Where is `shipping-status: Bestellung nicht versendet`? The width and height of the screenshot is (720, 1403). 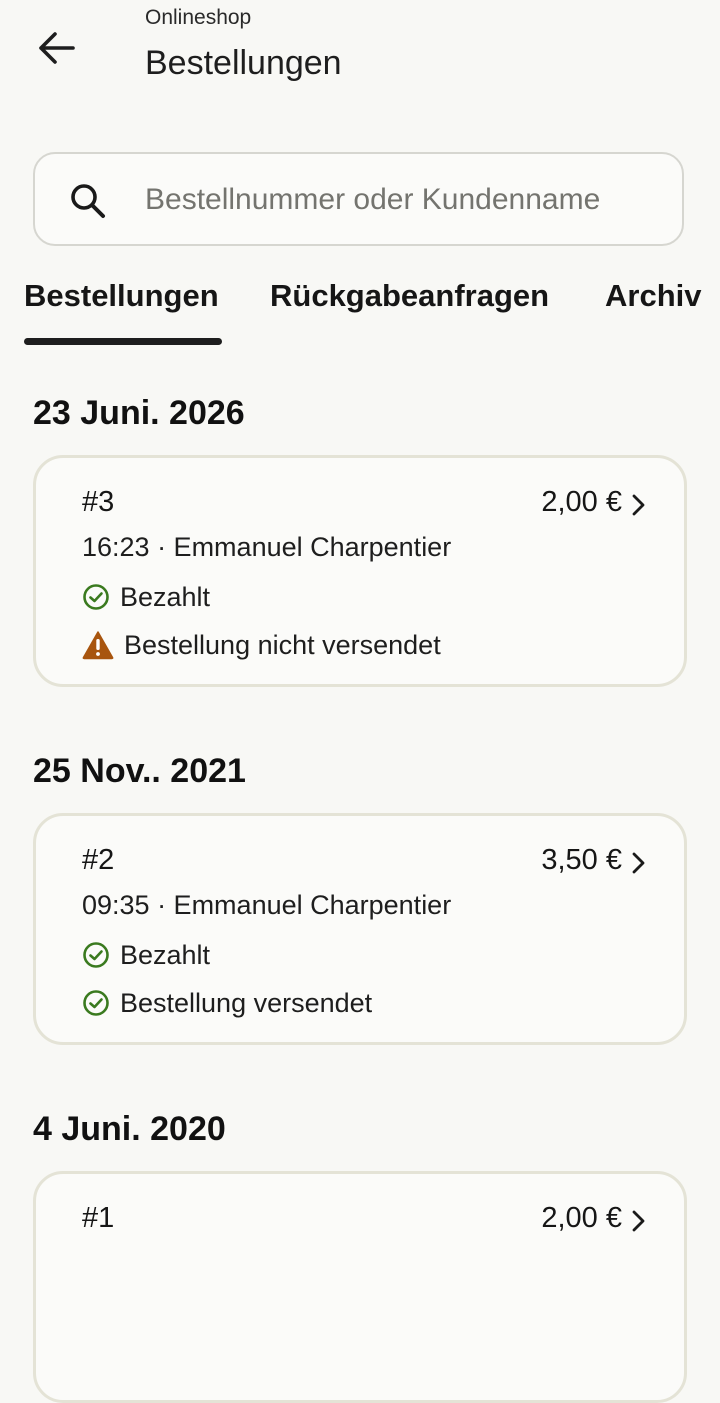 shipping-status: Bestellung nicht versendet is located at coordinates (261, 645).